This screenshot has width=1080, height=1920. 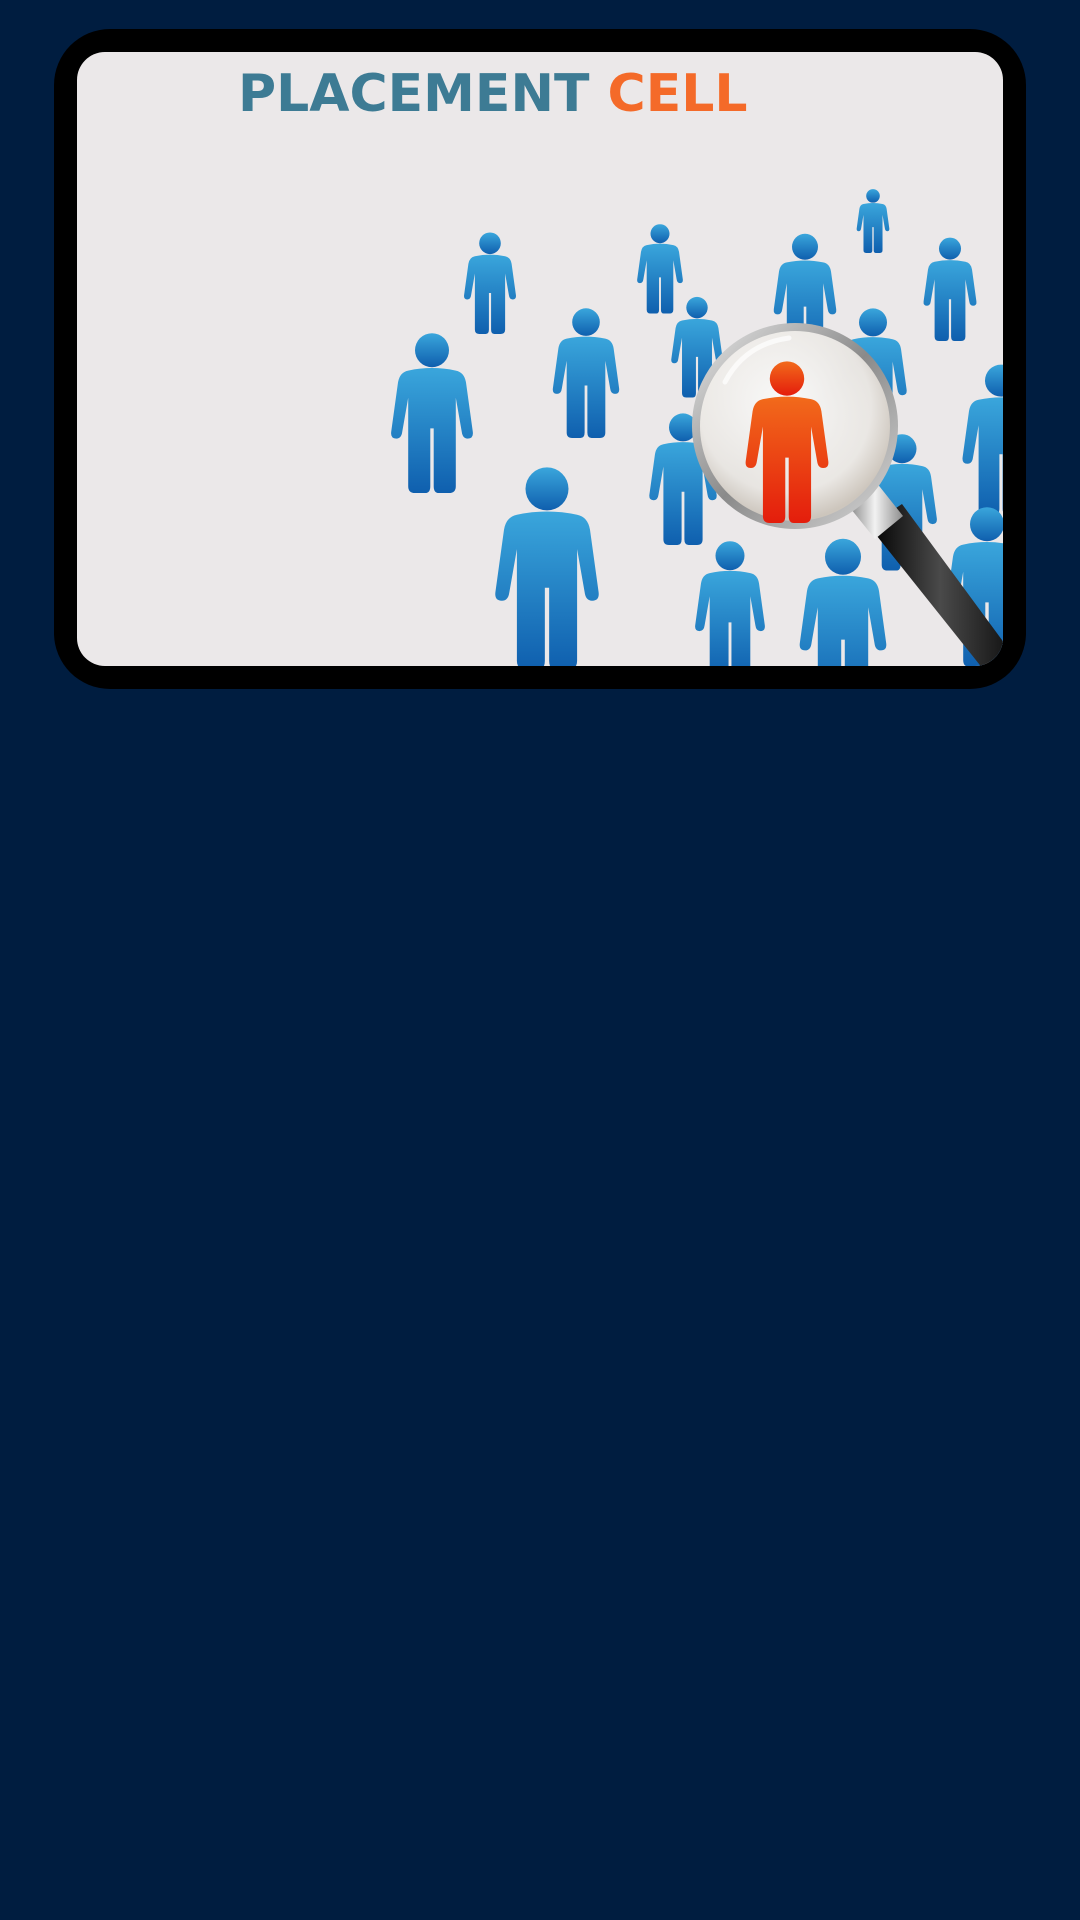 I want to click on people-search-illustration, so click(x=697, y=427).